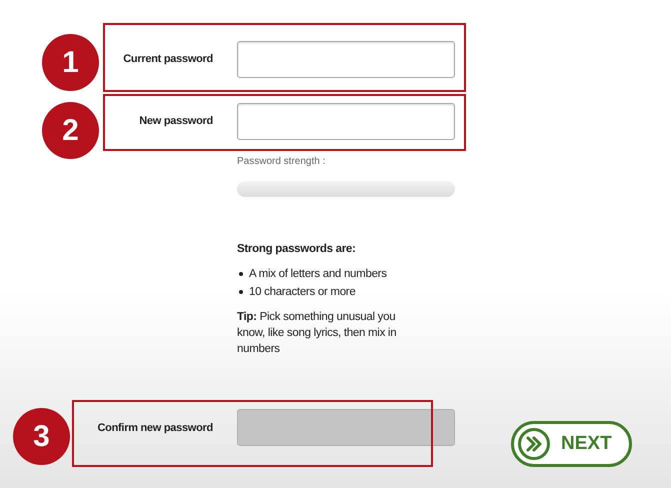 Image resolution: width=671 pixels, height=488 pixels. I want to click on step-badge: 1, so click(70, 62).